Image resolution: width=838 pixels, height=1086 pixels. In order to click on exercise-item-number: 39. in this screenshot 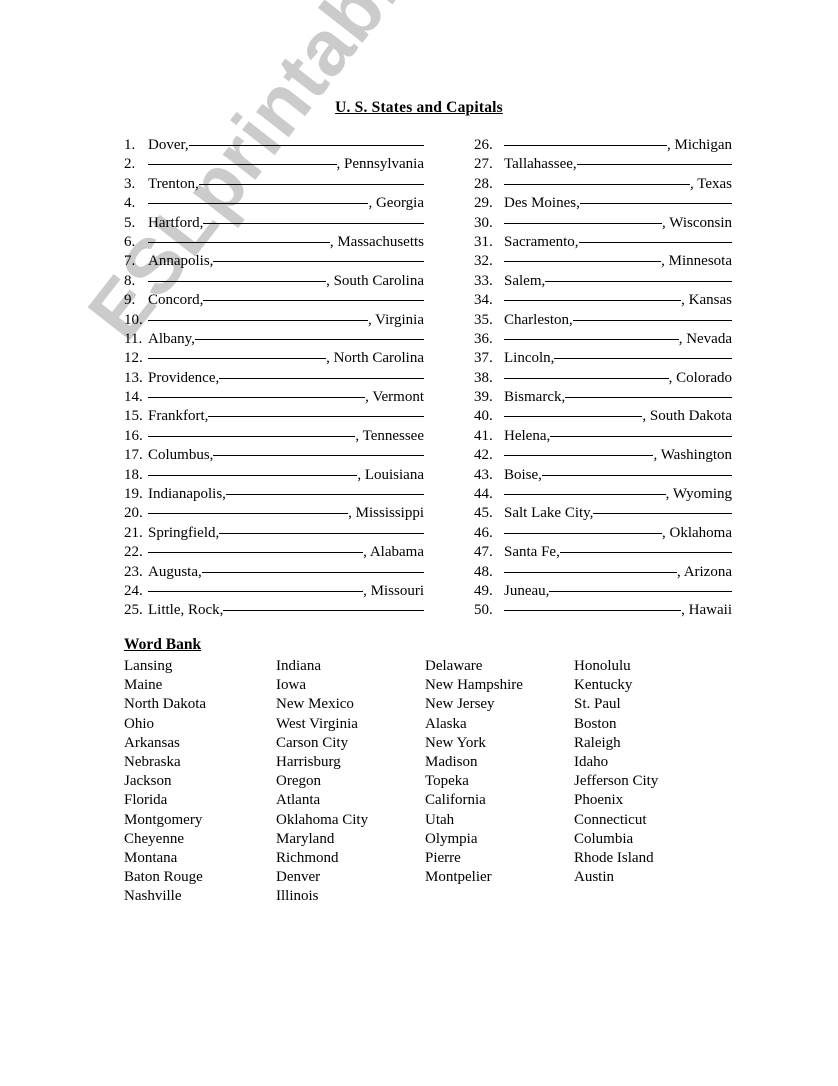, I will do `click(483, 397)`.